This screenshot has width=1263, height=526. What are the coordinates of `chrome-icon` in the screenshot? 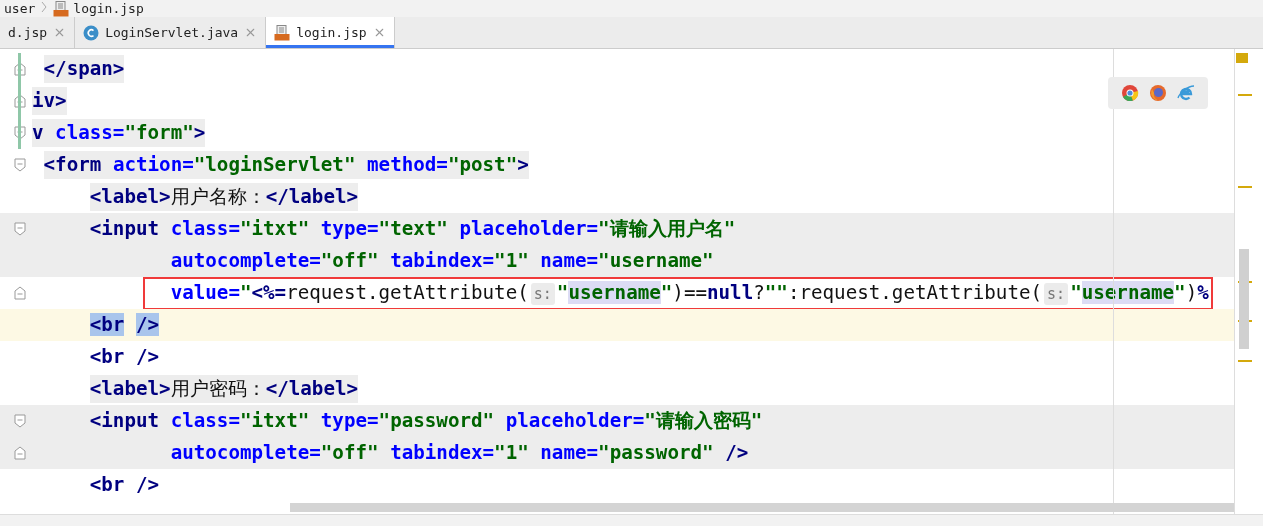 It's located at (1130, 93).